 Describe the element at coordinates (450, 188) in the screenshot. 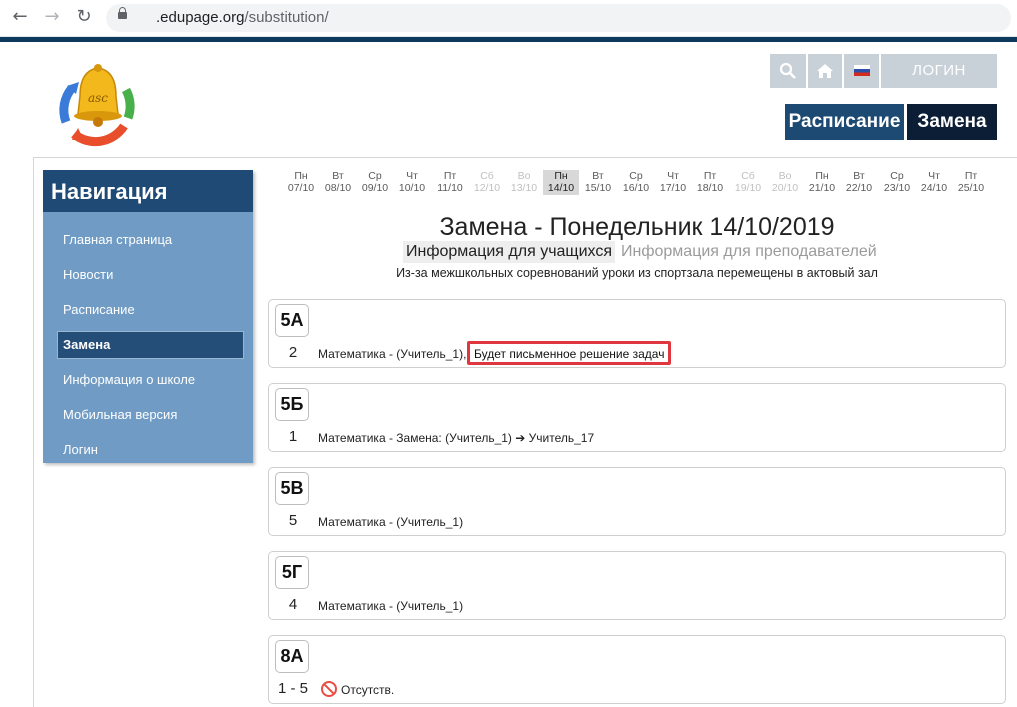

I see `day-date: 11/10` at that location.